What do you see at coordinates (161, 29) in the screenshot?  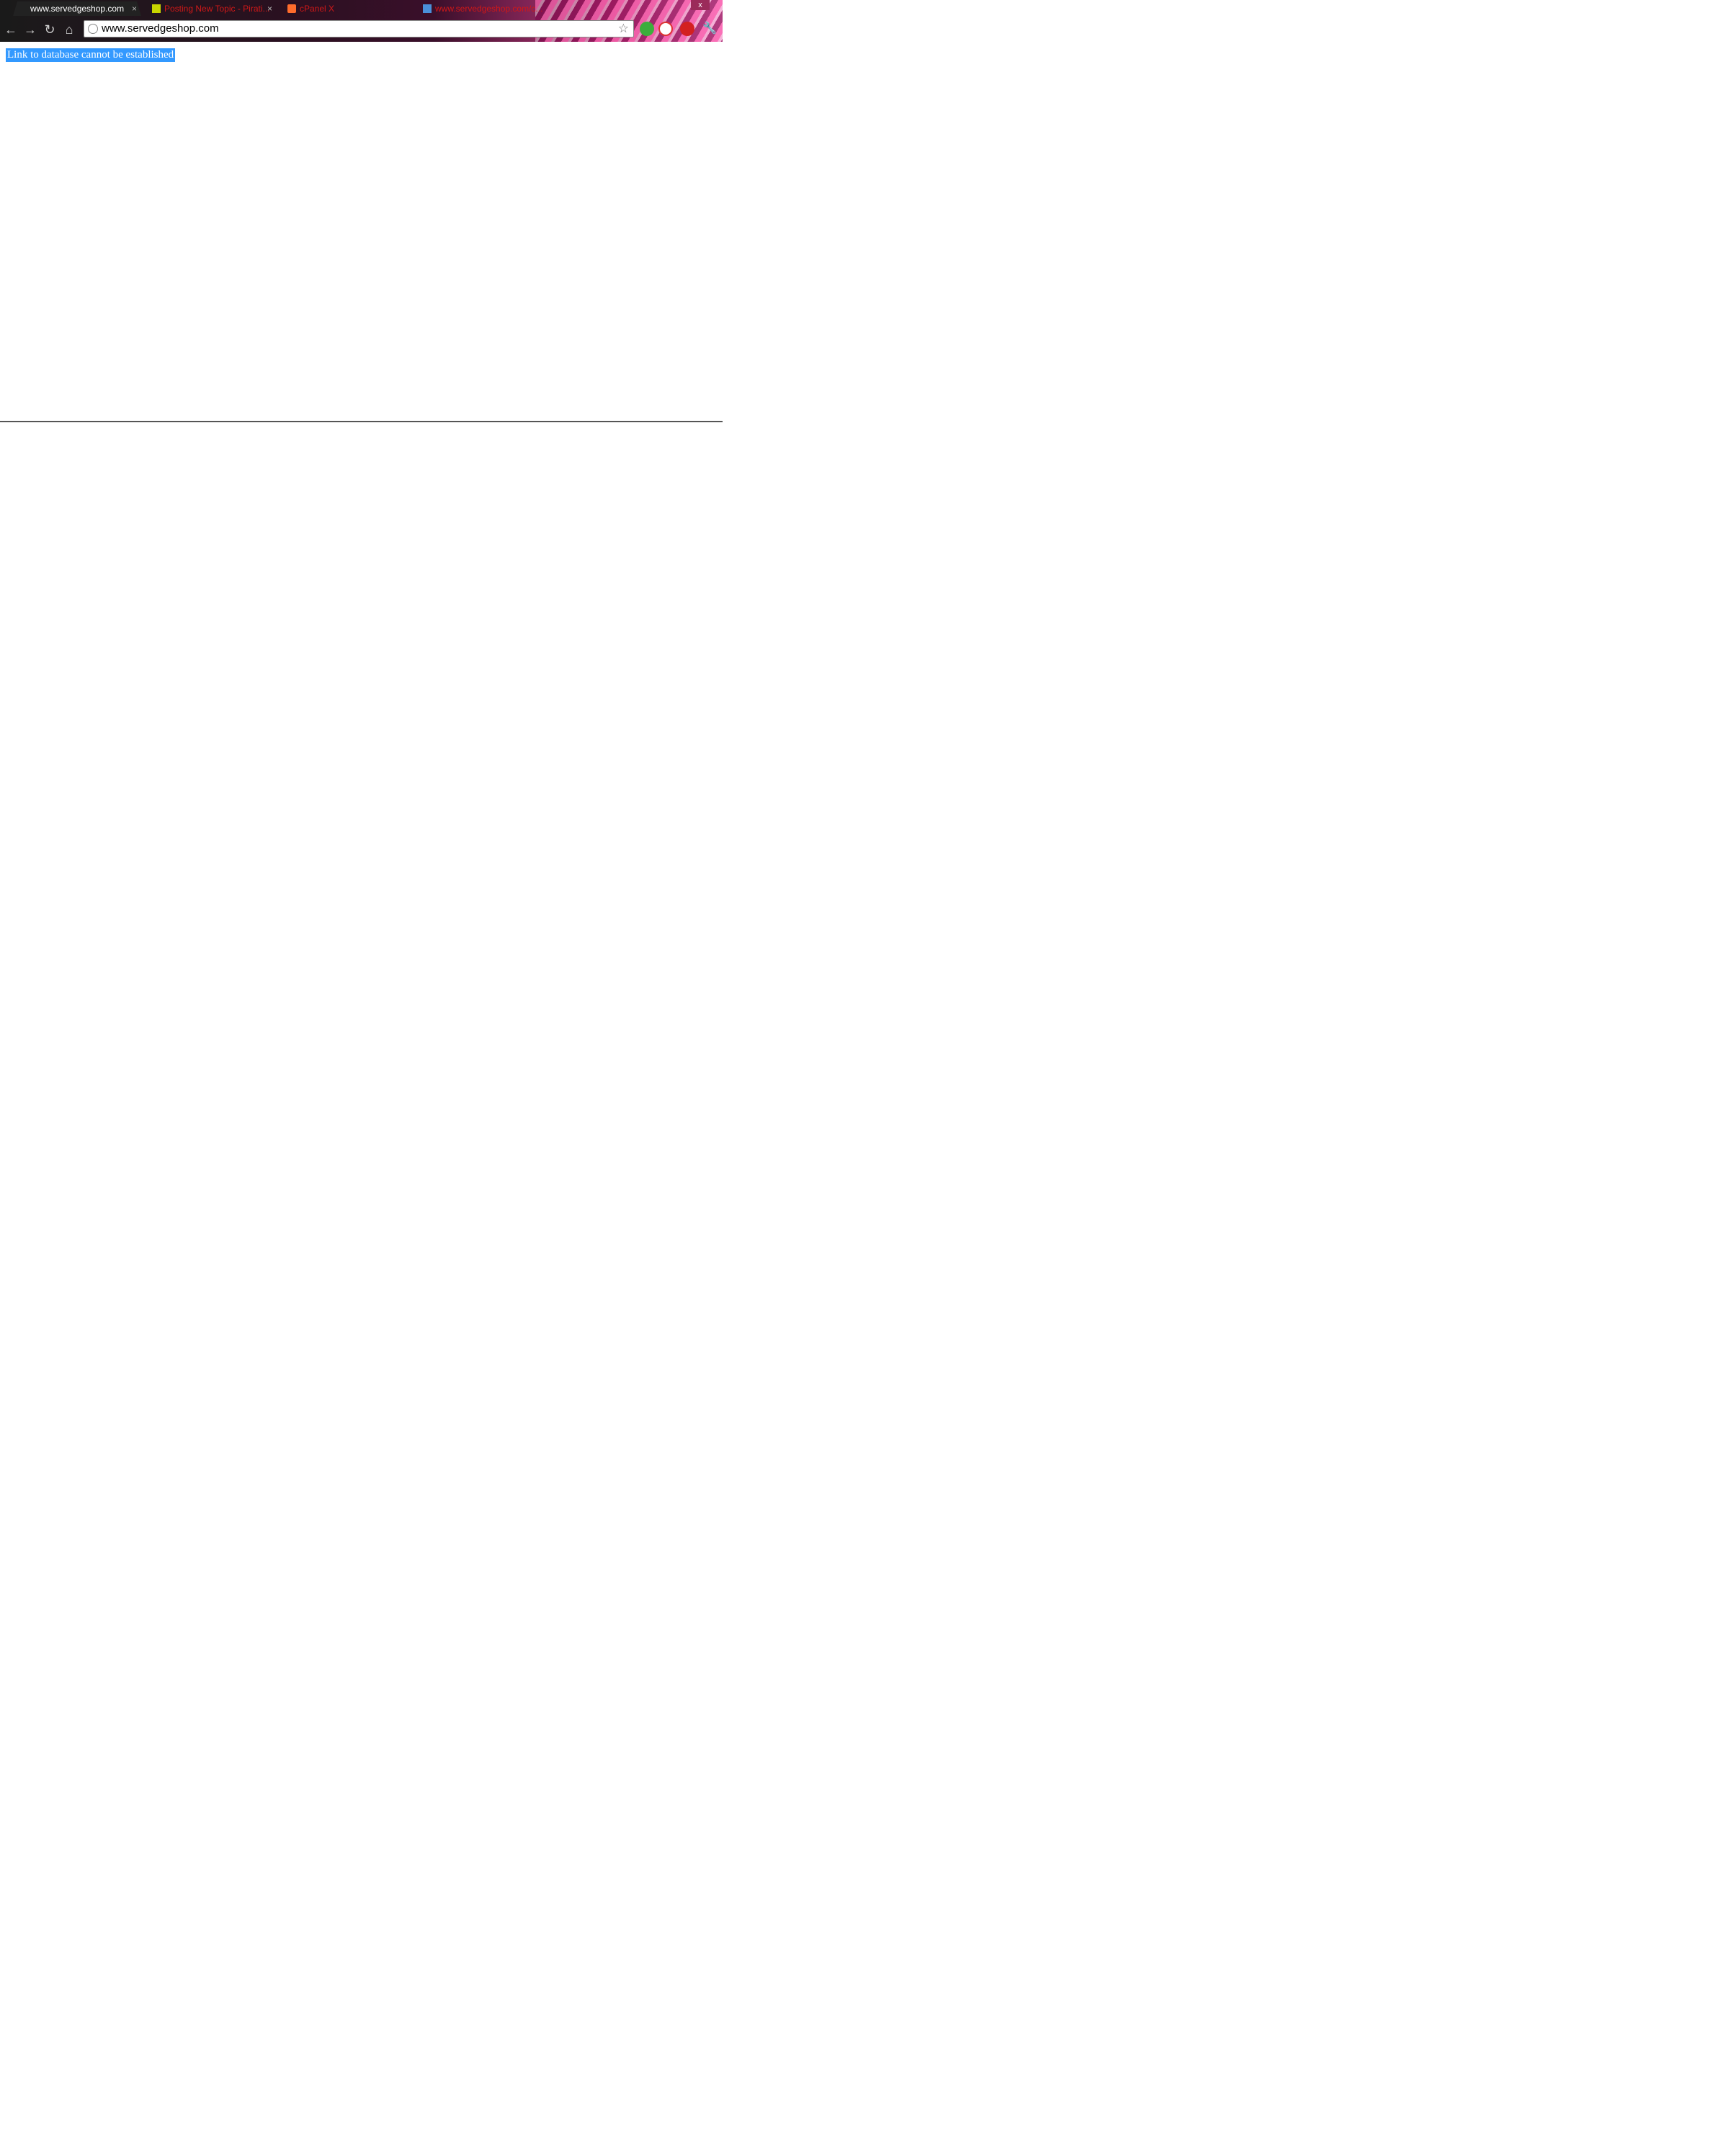 I see `address-bar-url: www.servedgeshop.com` at bounding box center [161, 29].